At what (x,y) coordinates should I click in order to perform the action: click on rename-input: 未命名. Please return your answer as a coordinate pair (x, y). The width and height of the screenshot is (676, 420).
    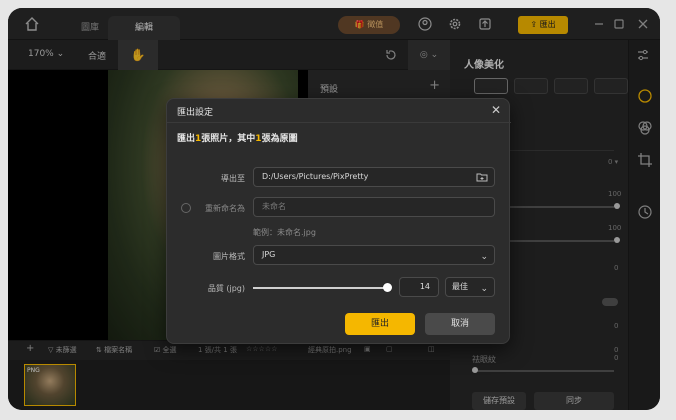
    Looking at the image, I should click on (374, 207).